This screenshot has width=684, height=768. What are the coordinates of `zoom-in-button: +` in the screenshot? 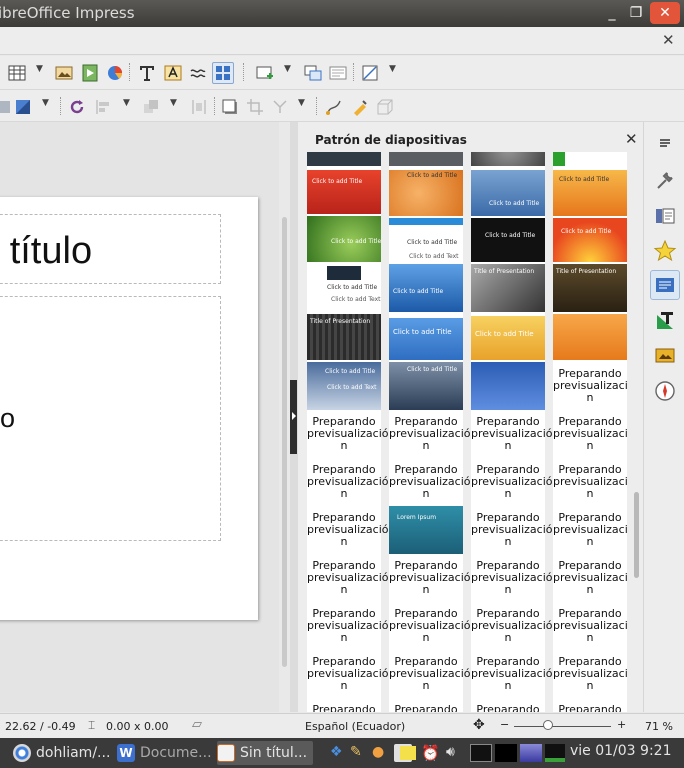 It's located at (621, 724).